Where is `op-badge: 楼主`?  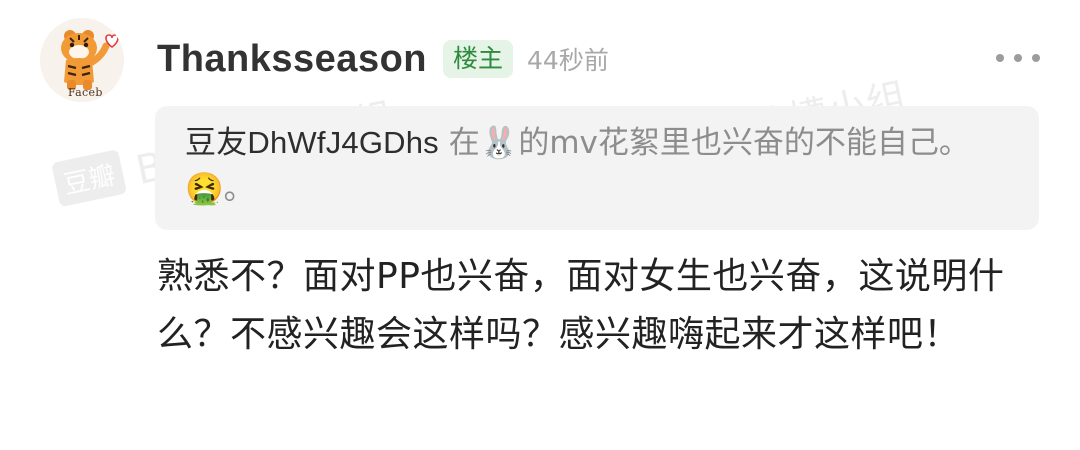
op-badge: 楼主 is located at coordinates (478, 59).